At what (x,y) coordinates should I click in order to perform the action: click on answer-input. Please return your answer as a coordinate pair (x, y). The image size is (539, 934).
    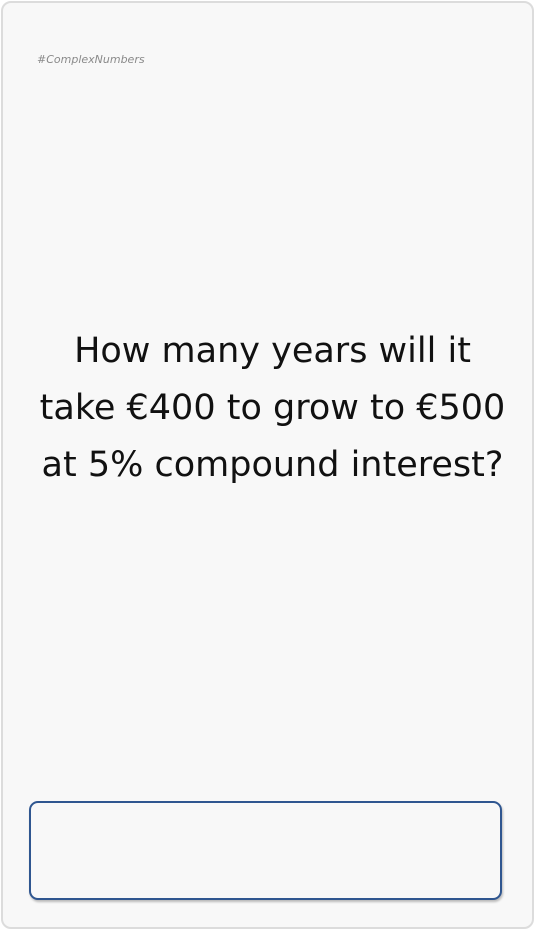
    Looking at the image, I should click on (265, 850).